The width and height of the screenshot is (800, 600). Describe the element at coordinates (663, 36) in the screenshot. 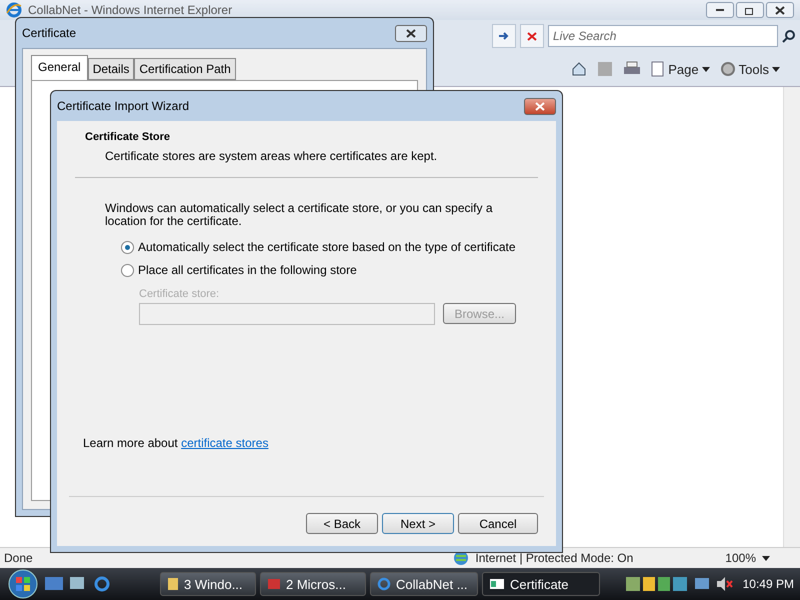

I see `search-field: Live Search` at that location.